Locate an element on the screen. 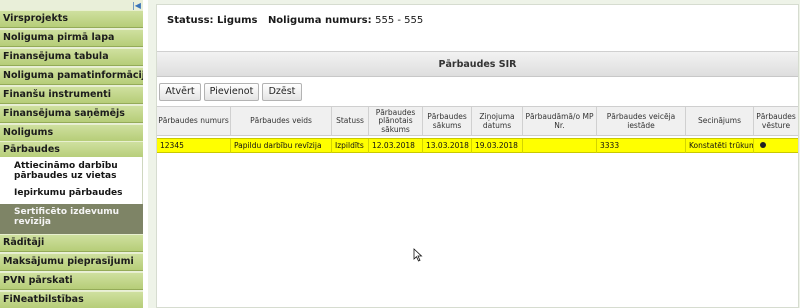 The height and width of the screenshot is (308, 800). add-button: Pievienot is located at coordinates (231, 92).